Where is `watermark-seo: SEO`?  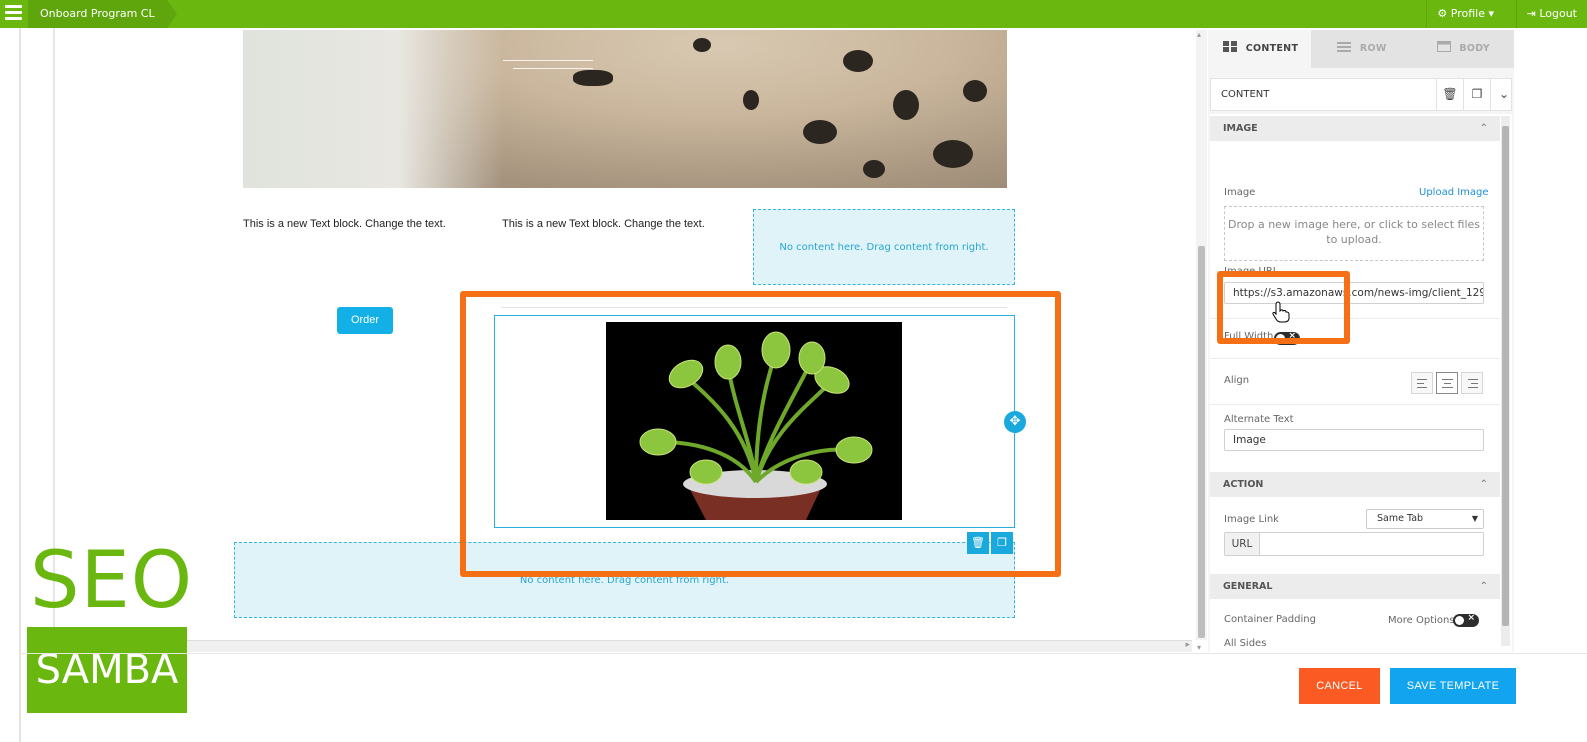 watermark-seo: SEO is located at coordinates (112, 581).